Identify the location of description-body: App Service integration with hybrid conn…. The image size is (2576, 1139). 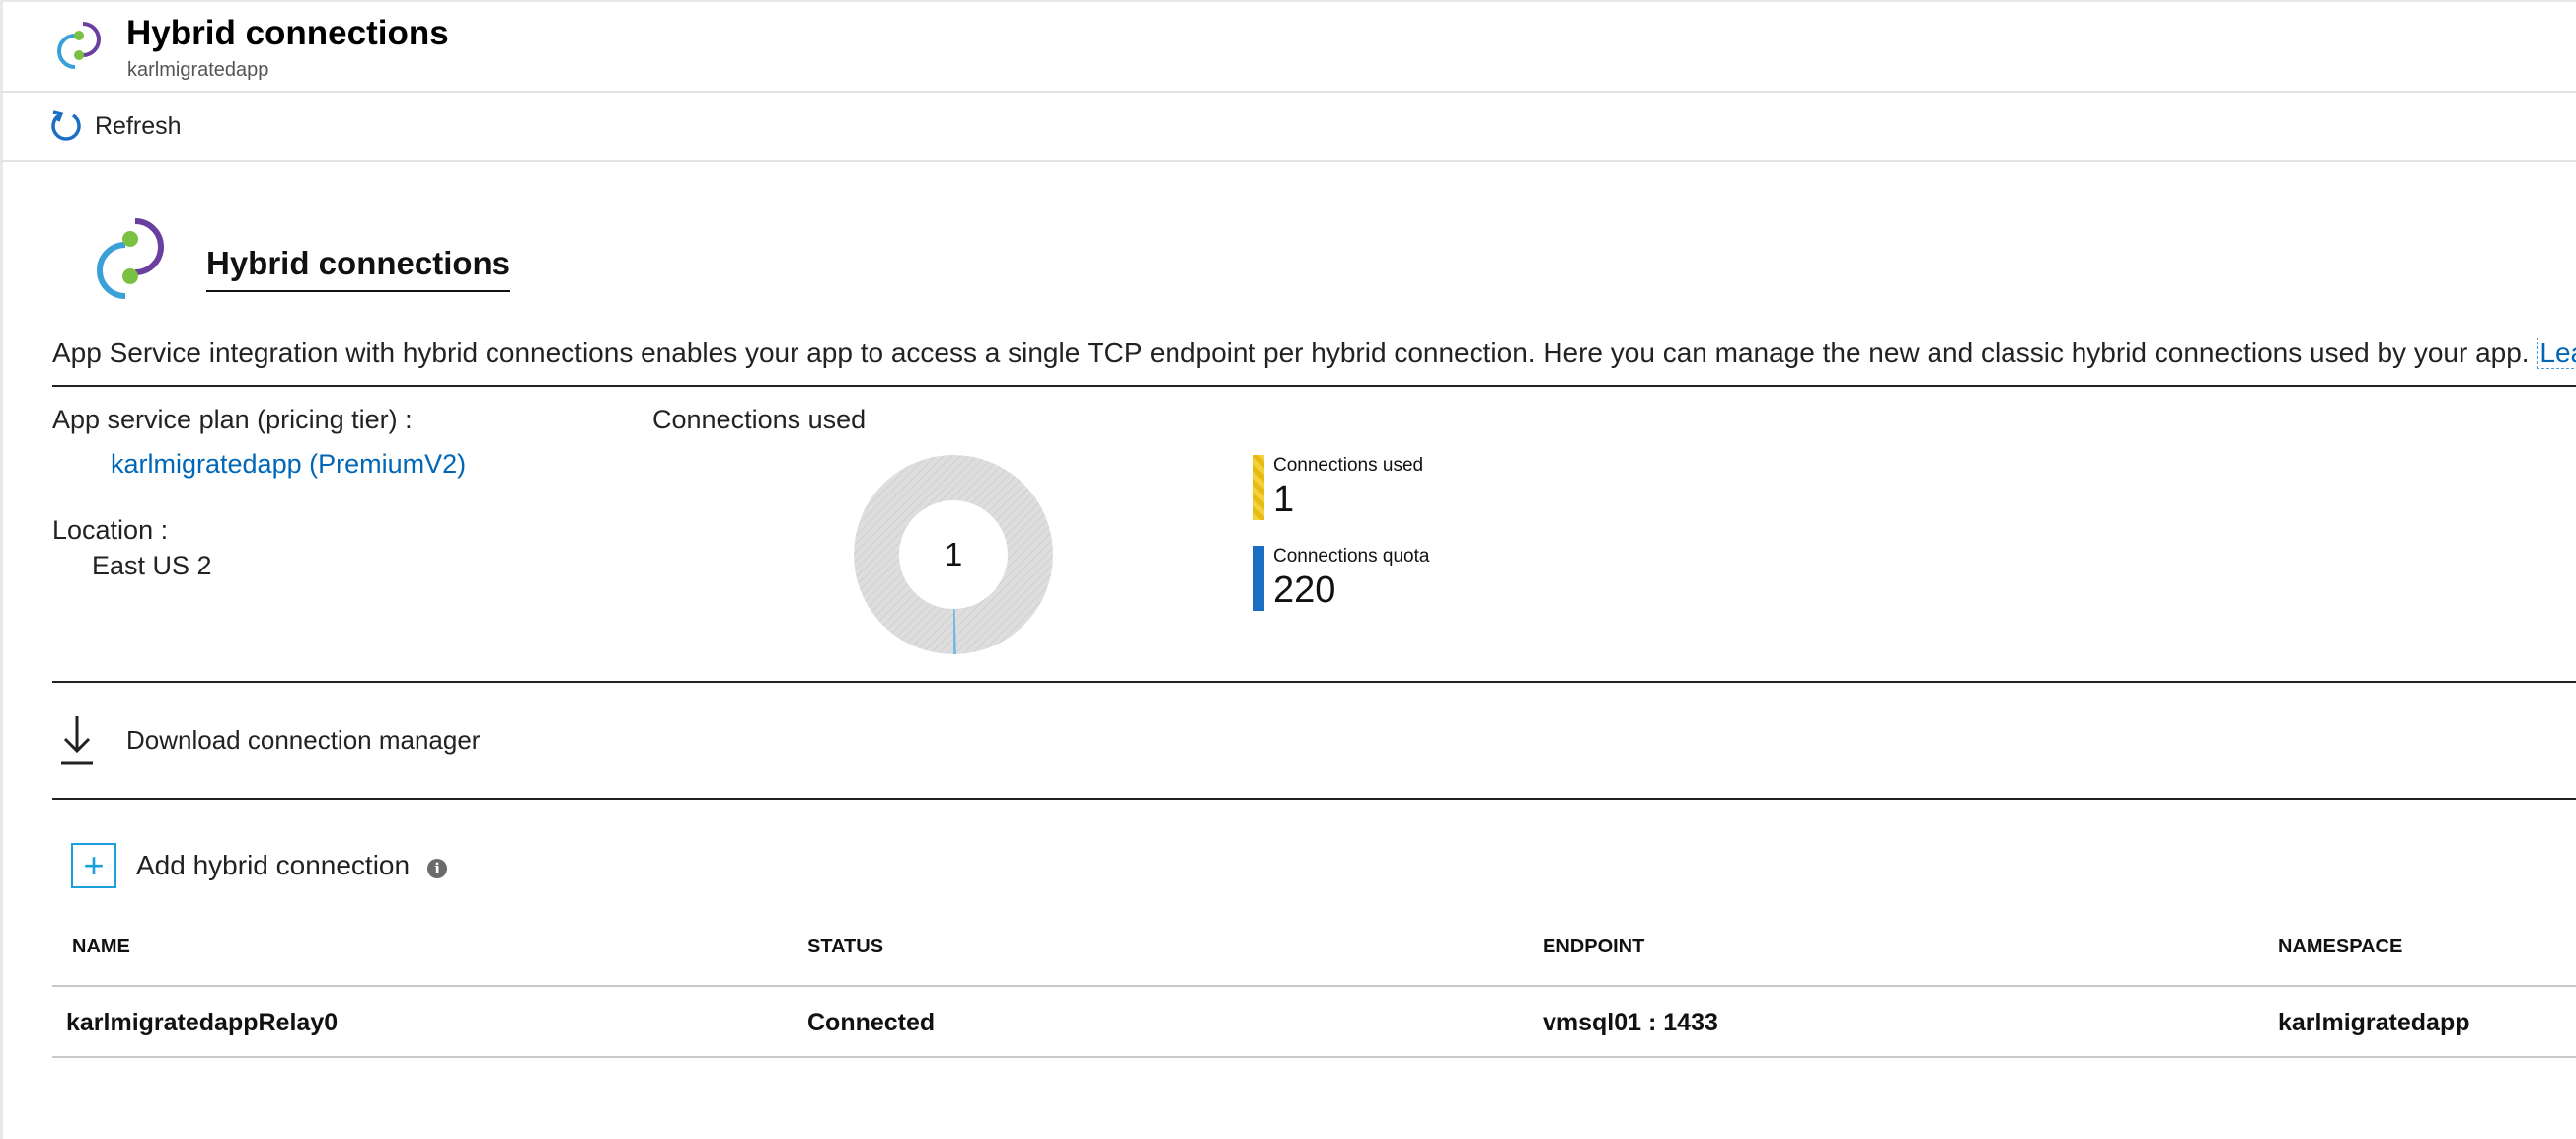
(1295, 353).